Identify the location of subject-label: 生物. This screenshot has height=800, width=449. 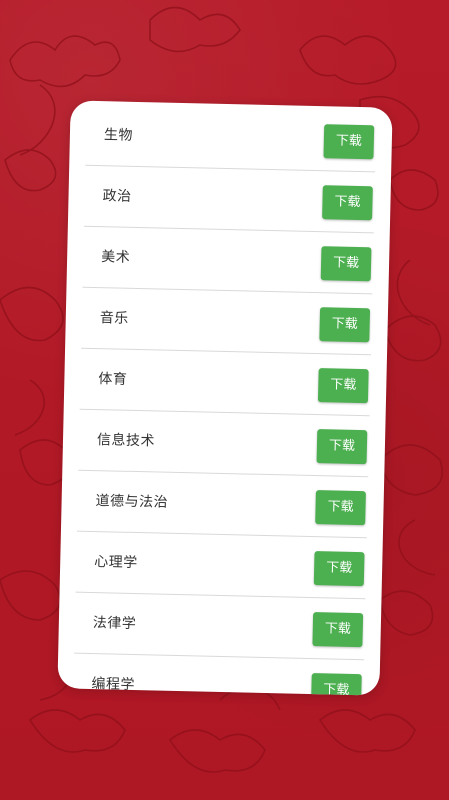
(118, 135).